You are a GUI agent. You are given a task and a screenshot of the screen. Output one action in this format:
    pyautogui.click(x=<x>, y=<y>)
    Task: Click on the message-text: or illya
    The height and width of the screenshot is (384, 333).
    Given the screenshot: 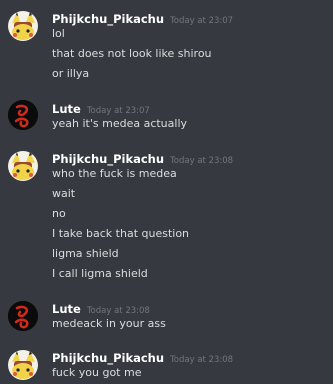 What is the action you would take?
    pyautogui.click(x=71, y=73)
    